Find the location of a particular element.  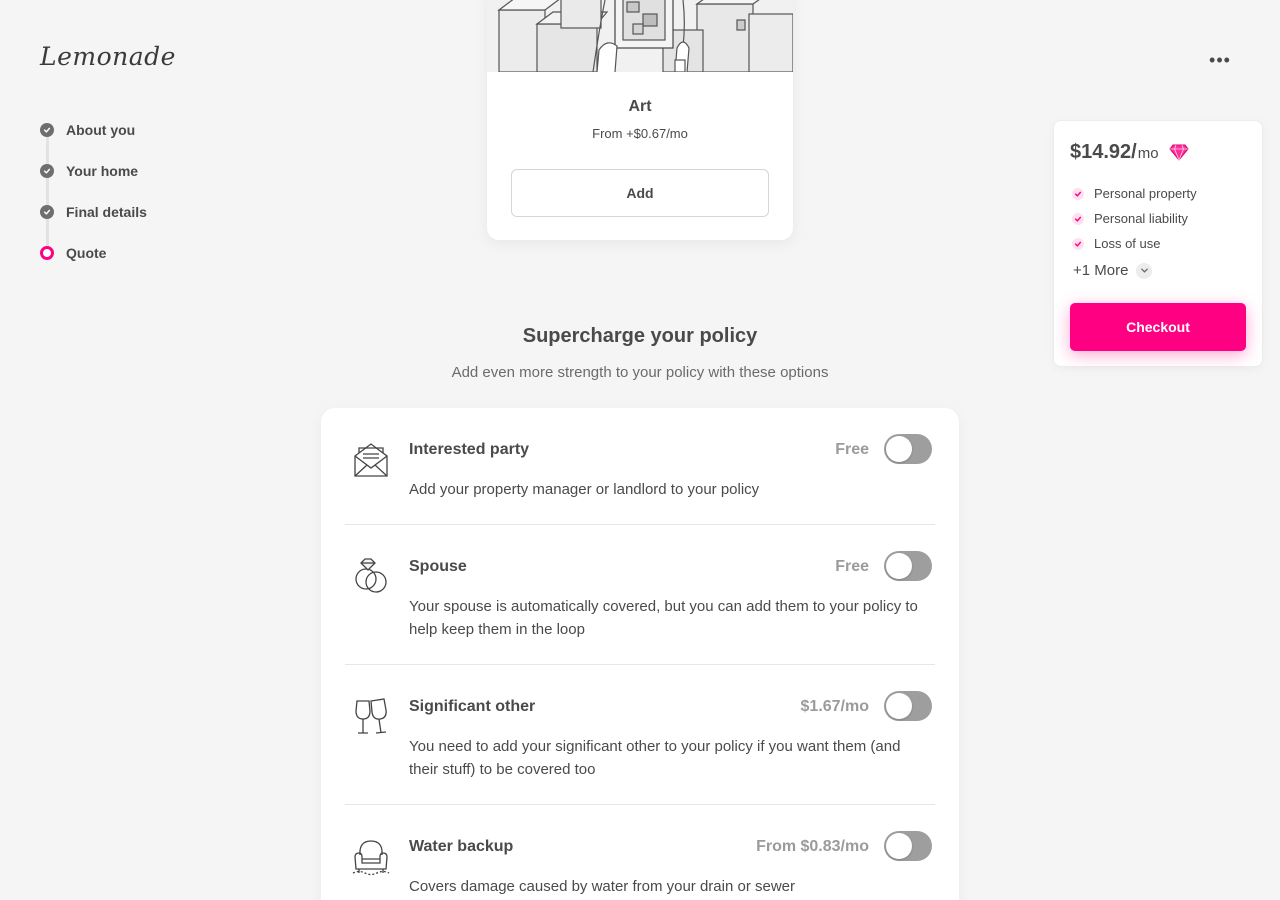

coverage-label: Personal property is located at coordinates (1145, 193).